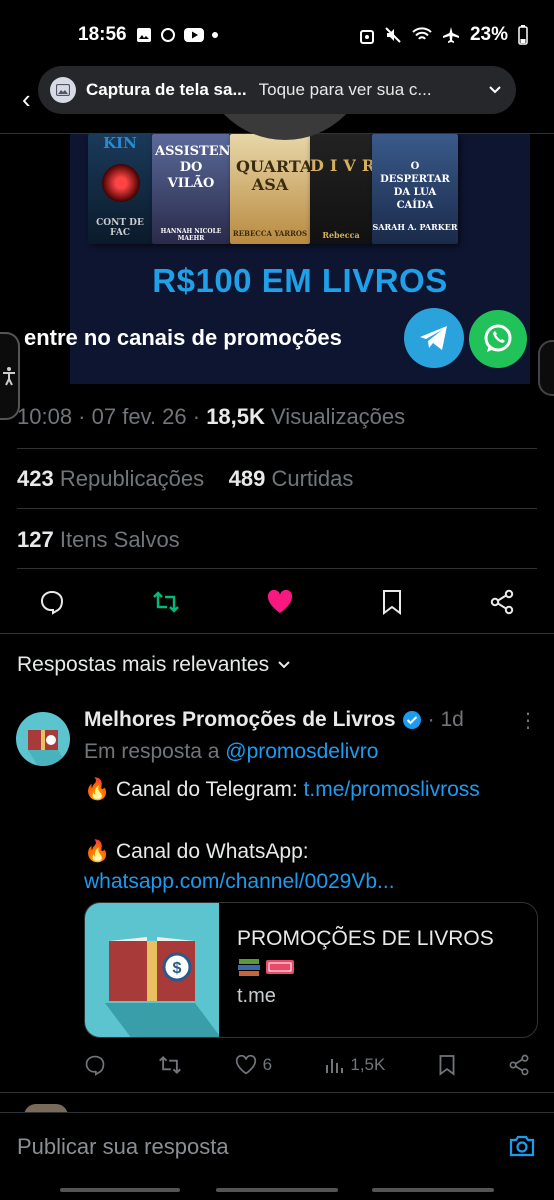  Describe the element at coordinates (522, 1148) in the screenshot. I see `camera-icon` at that location.